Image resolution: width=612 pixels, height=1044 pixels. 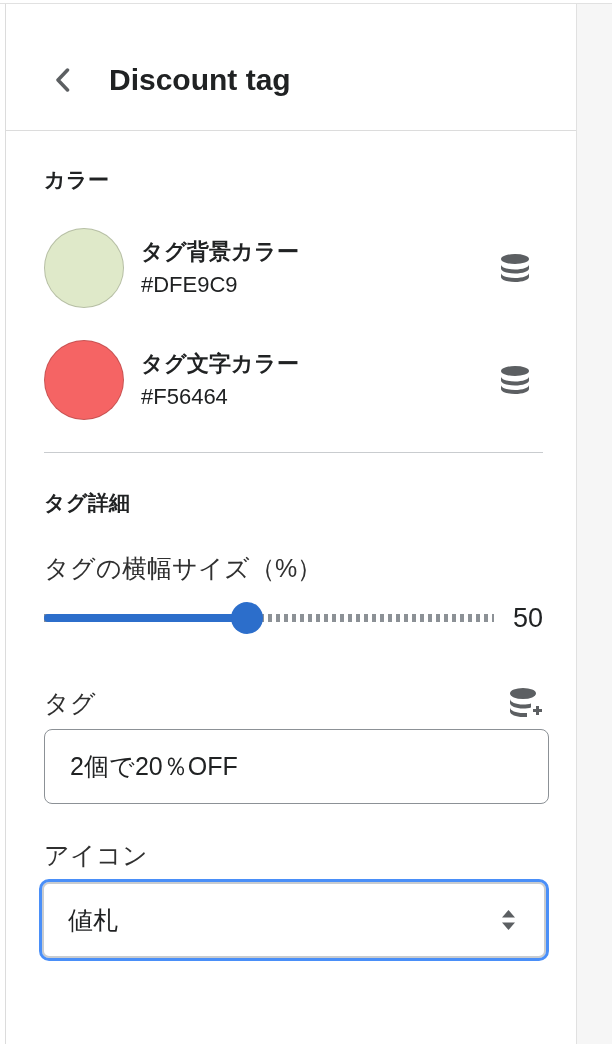 I want to click on field-label: アイコン, so click(x=96, y=855).